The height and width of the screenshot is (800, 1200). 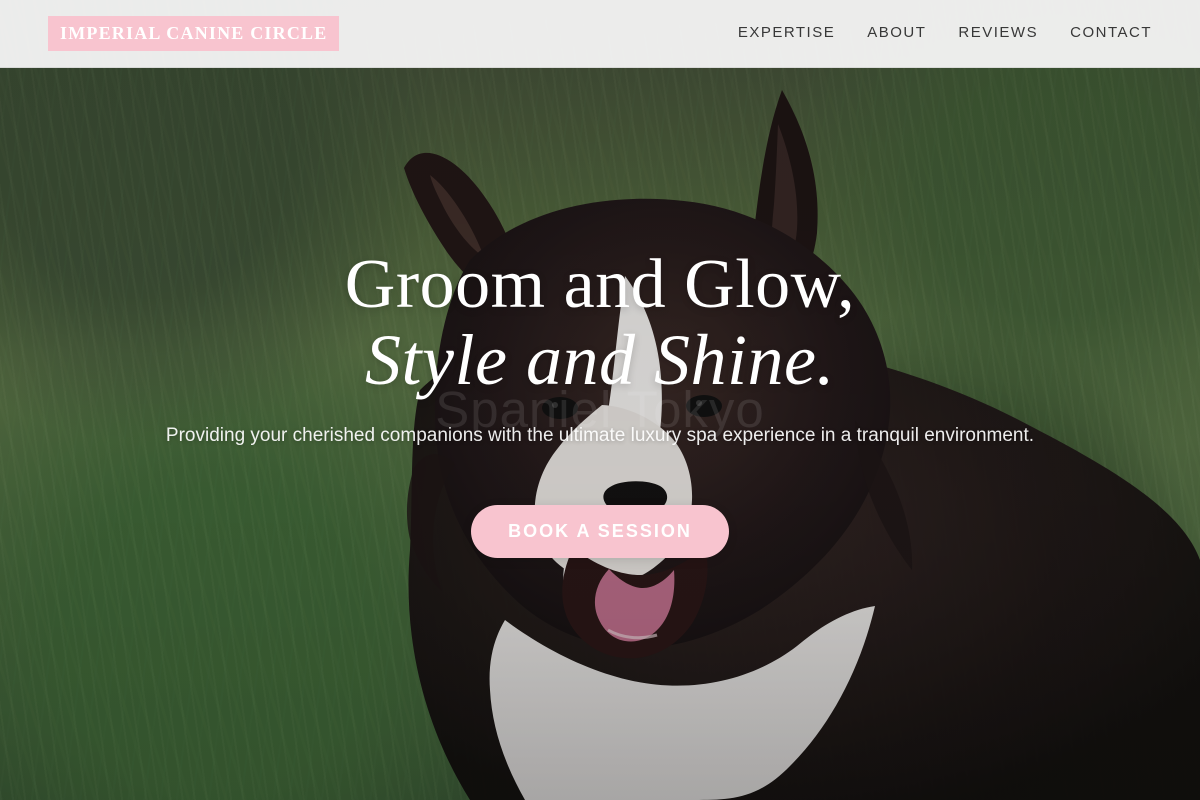 What do you see at coordinates (945, 32) in the screenshot?
I see `main-navigation: EXPERTISE ABOUT REVIEWS CONTACT` at bounding box center [945, 32].